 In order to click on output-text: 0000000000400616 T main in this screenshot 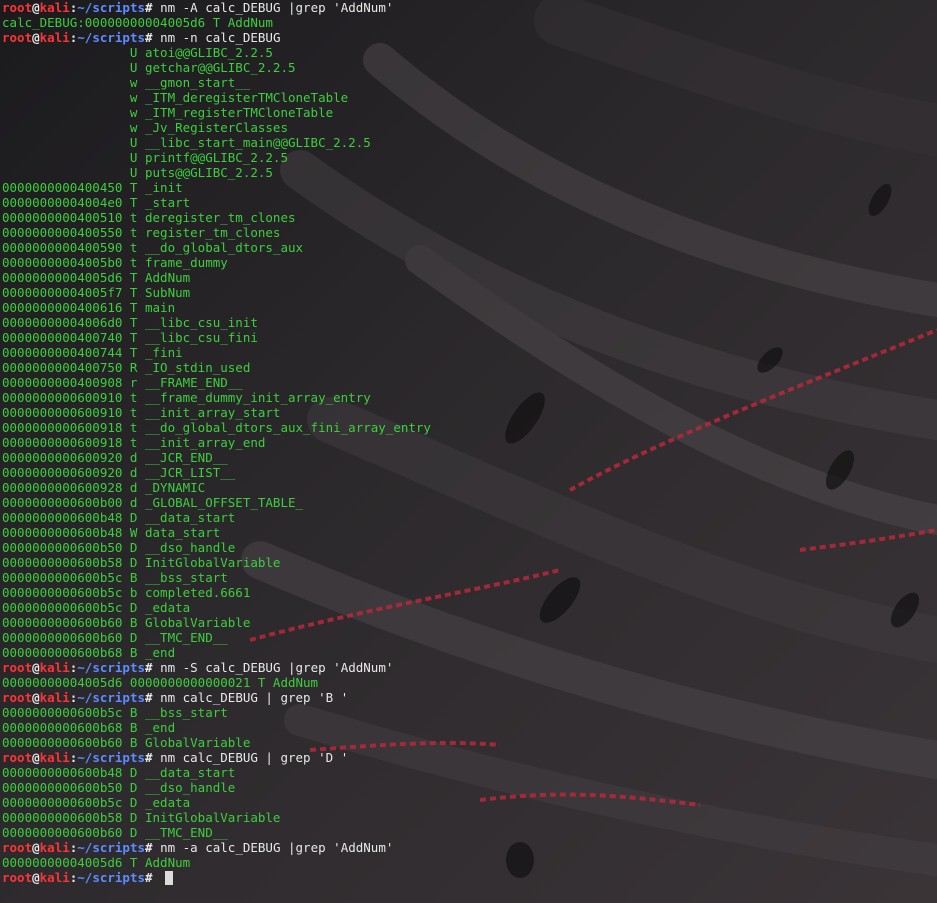, I will do `click(89, 307)`.